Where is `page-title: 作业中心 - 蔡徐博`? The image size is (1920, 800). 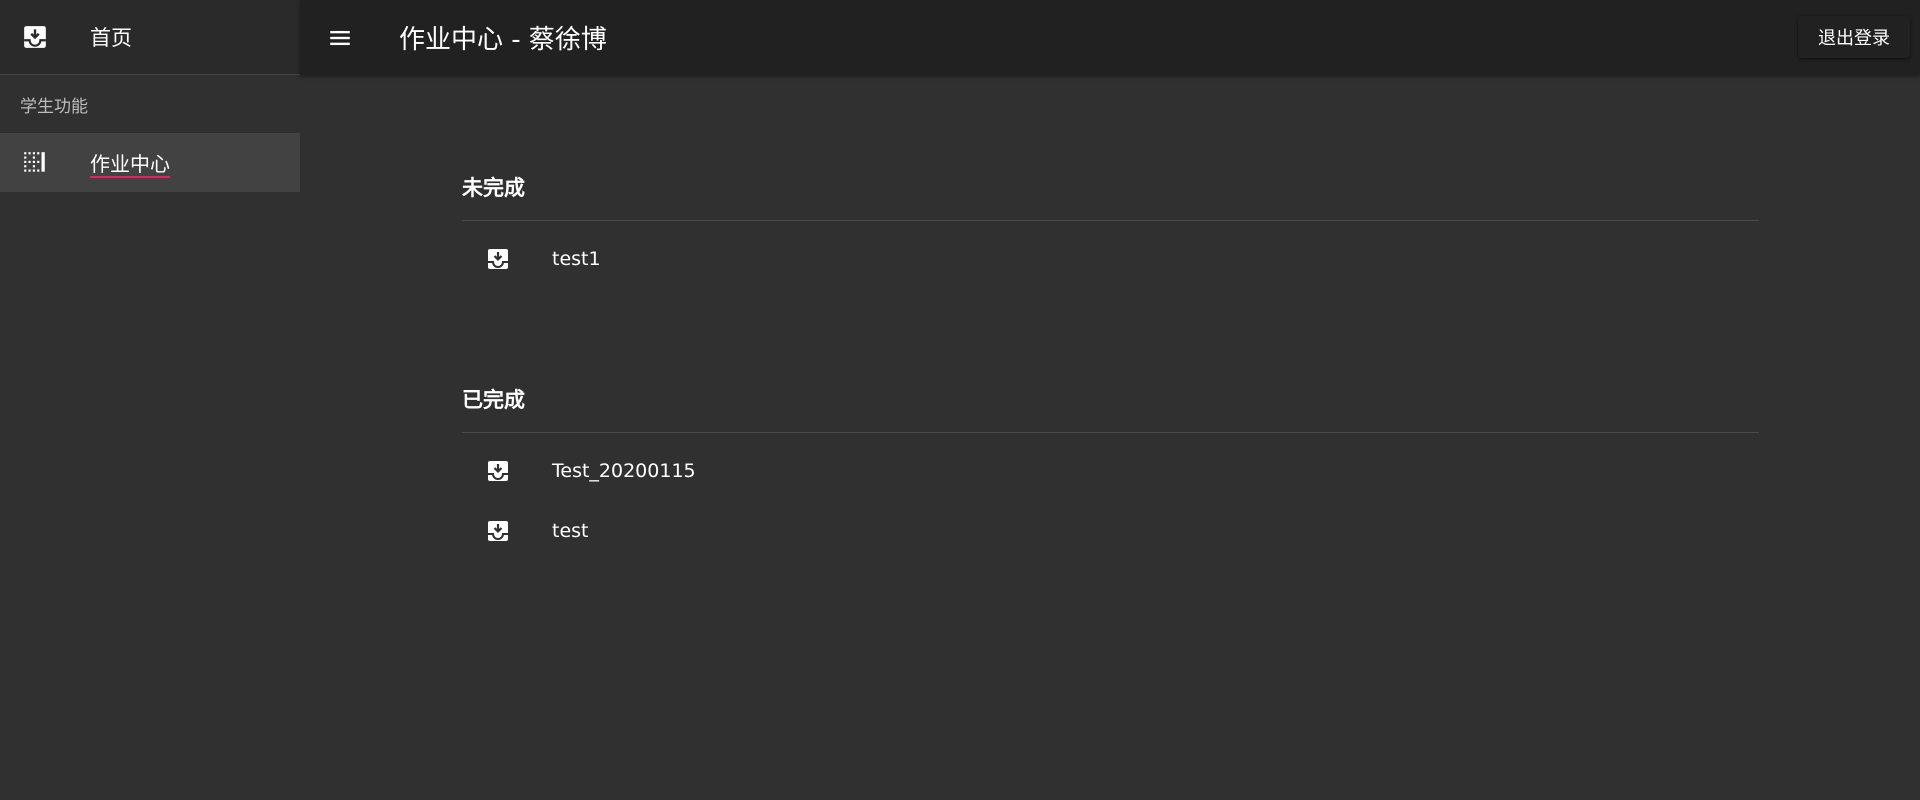
page-title: 作业中心 - 蔡徐博 is located at coordinates (503, 40).